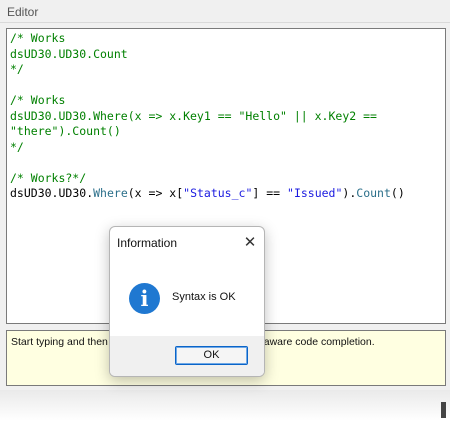 The width and height of the screenshot is (450, 421). I want to click on dialog-title: Information, so click(147, 243).